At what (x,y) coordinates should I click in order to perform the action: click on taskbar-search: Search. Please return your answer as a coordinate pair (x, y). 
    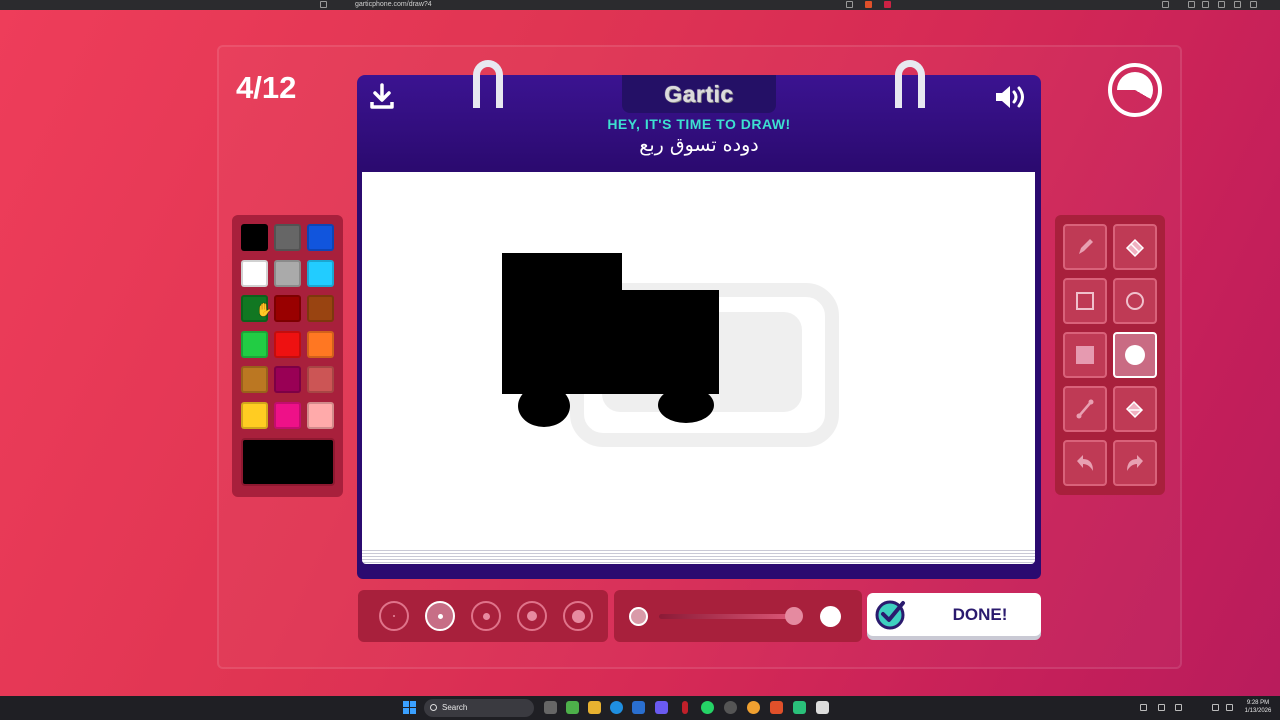
    Looking at the image, I should click on (479, 708).